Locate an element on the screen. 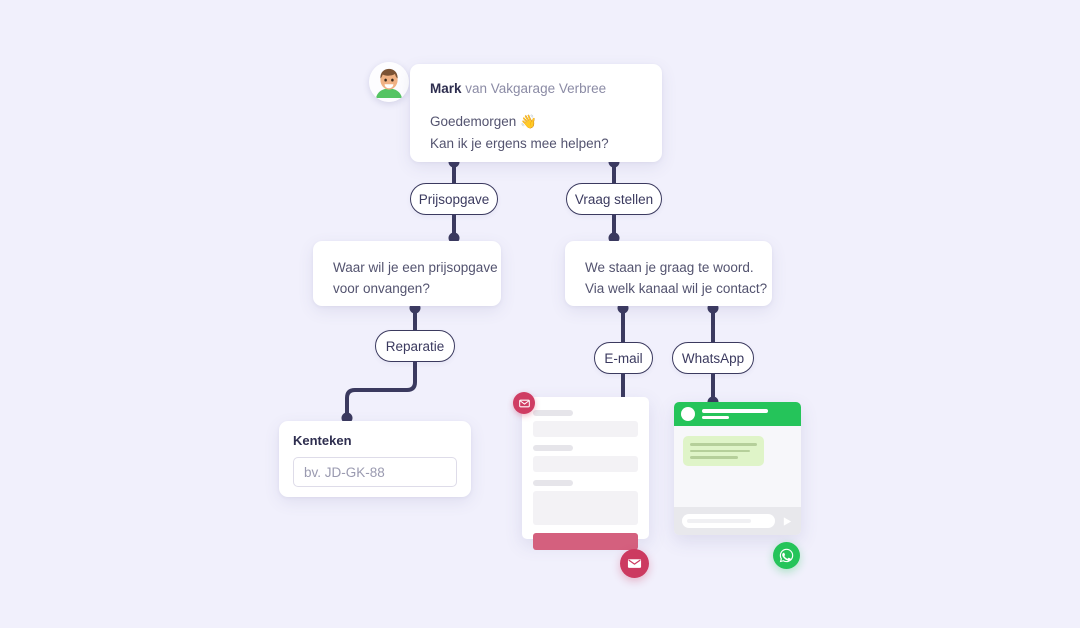  option-prijsopgave: Prijsopgave is located at coordinates (454, 199).